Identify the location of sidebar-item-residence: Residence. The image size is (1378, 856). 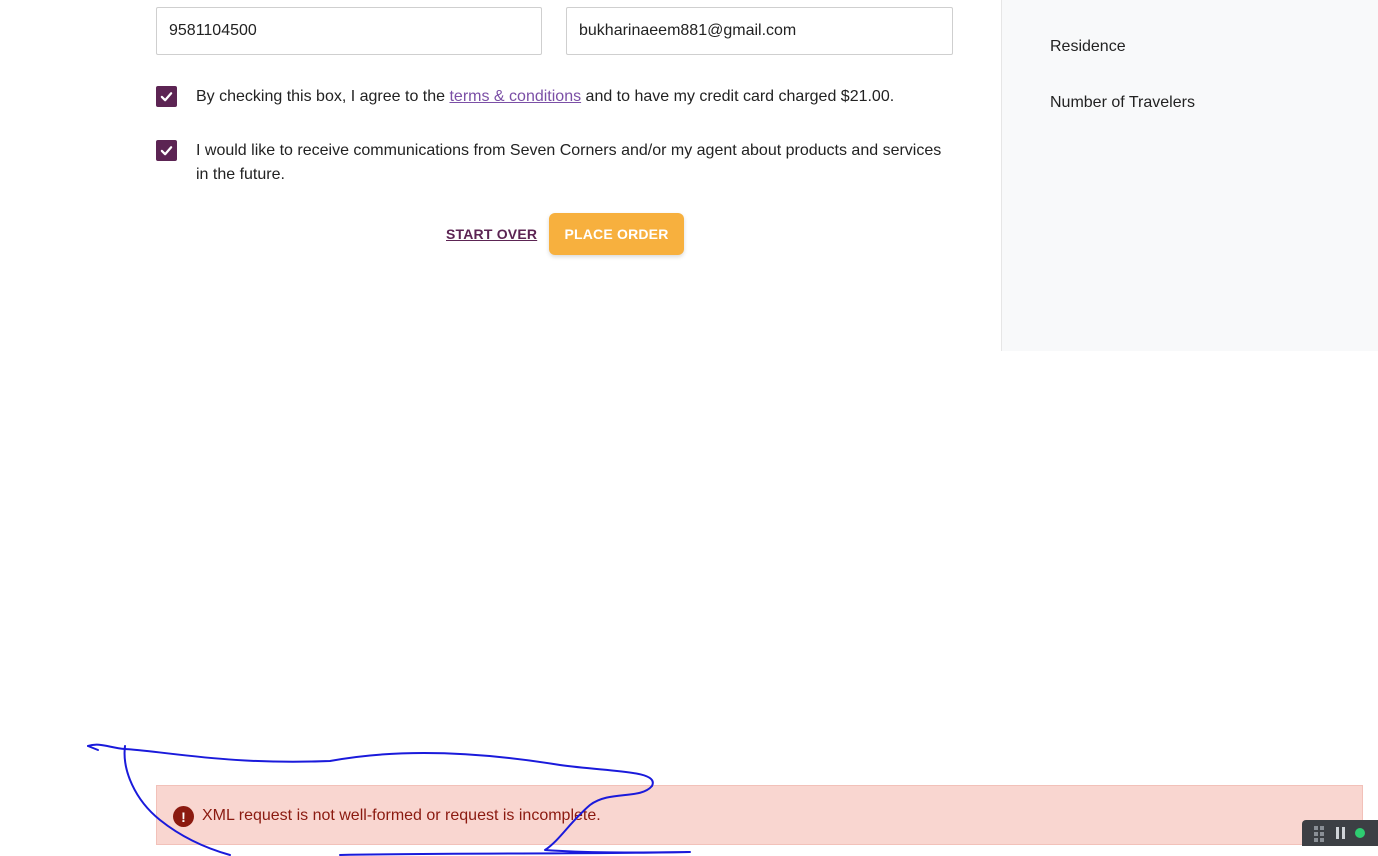
(1088, 46).